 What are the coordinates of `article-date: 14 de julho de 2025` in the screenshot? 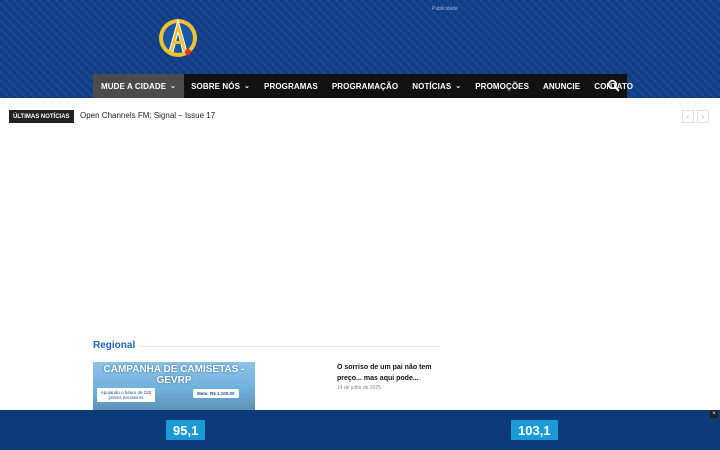 It's located at (359, 388).